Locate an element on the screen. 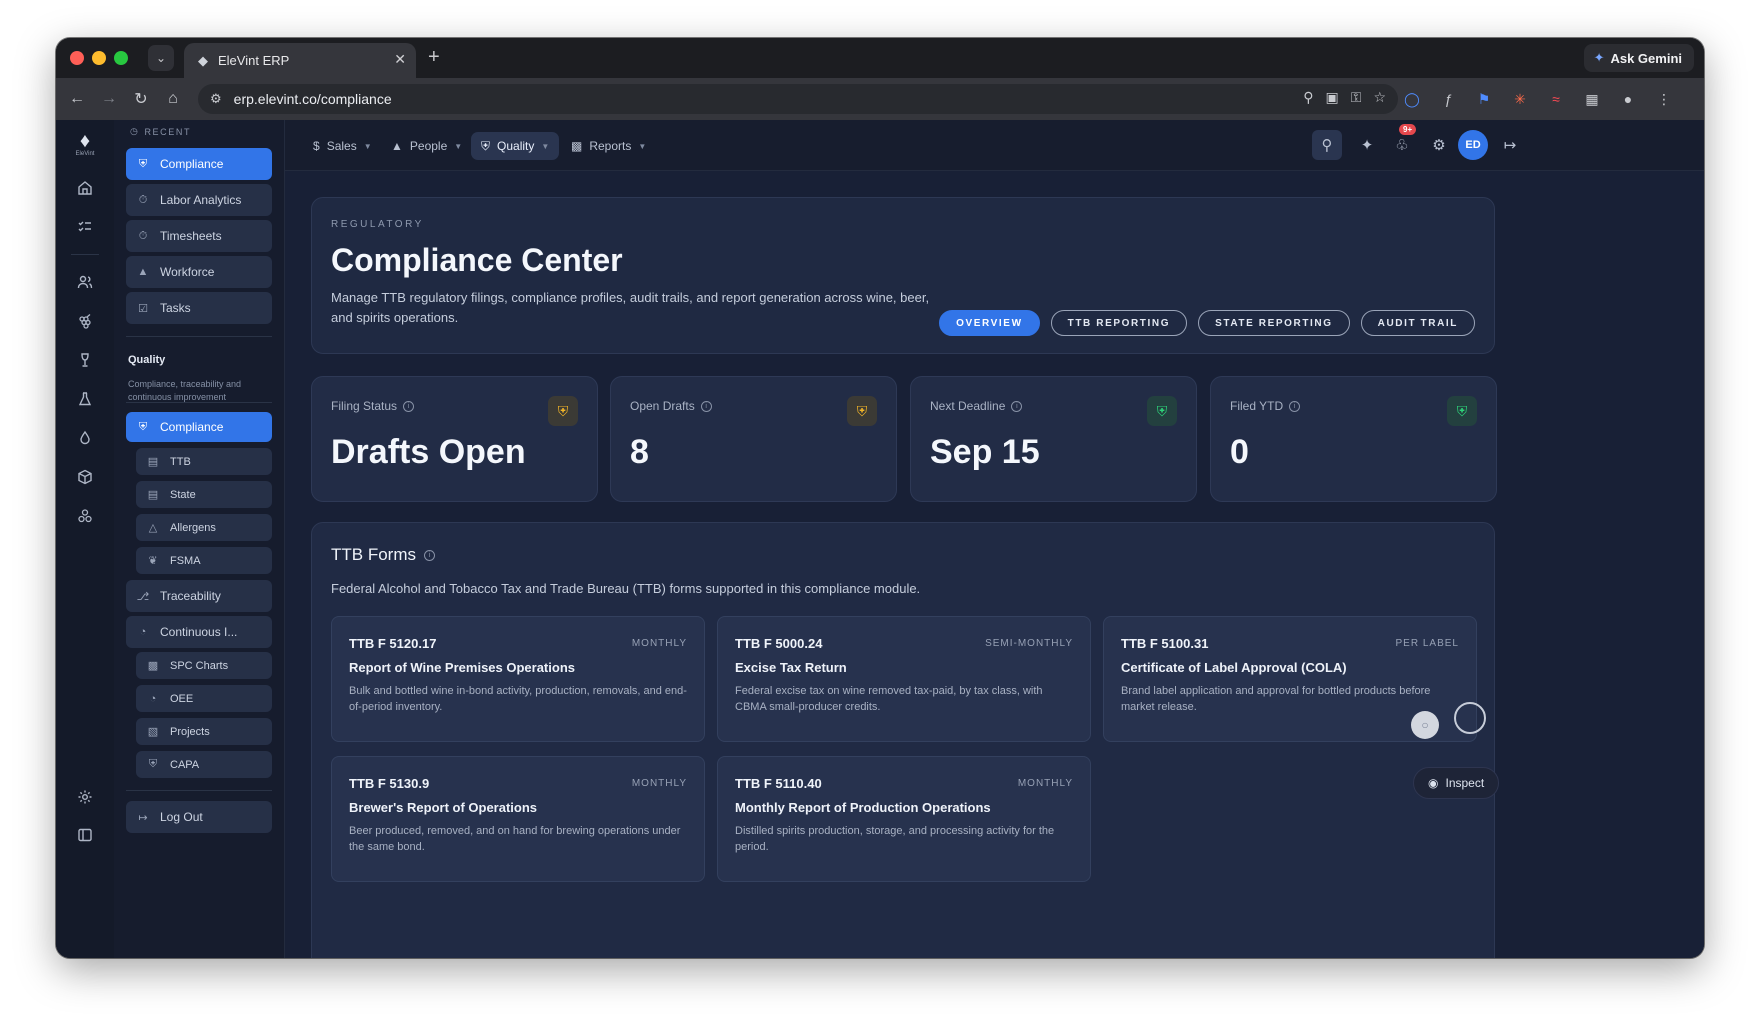 The image size is (1761, 1032). sidebar-item-fsma: ❦ FSMA is located at coordinates (204, 560).